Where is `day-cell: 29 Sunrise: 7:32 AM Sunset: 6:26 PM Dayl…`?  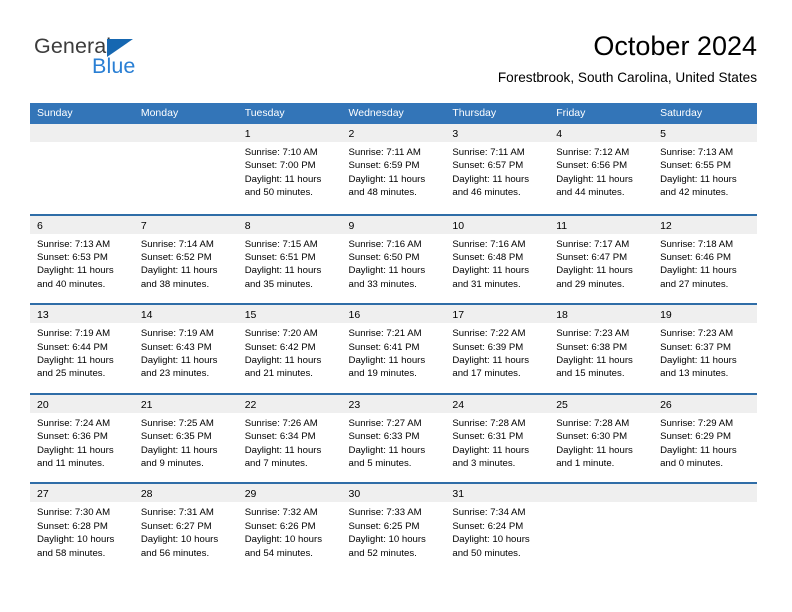
day-cell: 29 Sunrise: 7:32 AM Sunset: 6:26 PM Dayl… is located at coordinates (289, 528).